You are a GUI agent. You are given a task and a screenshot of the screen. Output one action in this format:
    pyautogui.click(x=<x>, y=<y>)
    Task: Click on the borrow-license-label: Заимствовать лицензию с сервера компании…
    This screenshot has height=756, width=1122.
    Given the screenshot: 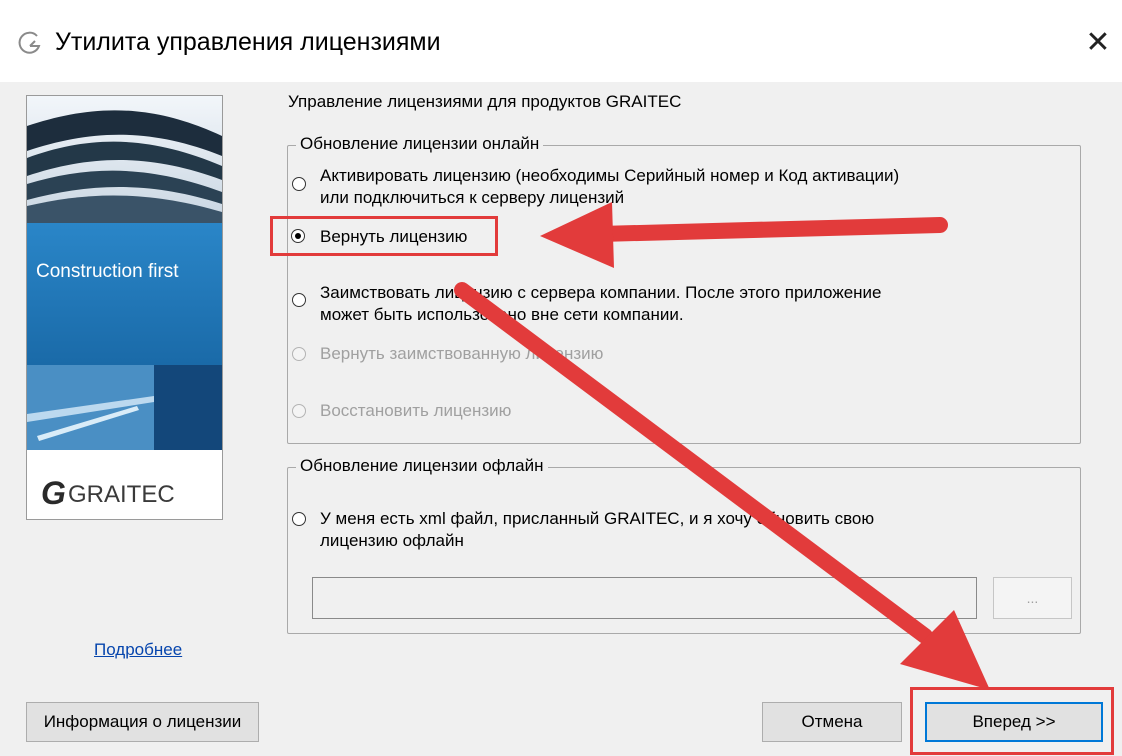 What is the action you would take?
    pyautogui.click(x=600, y=304)
    